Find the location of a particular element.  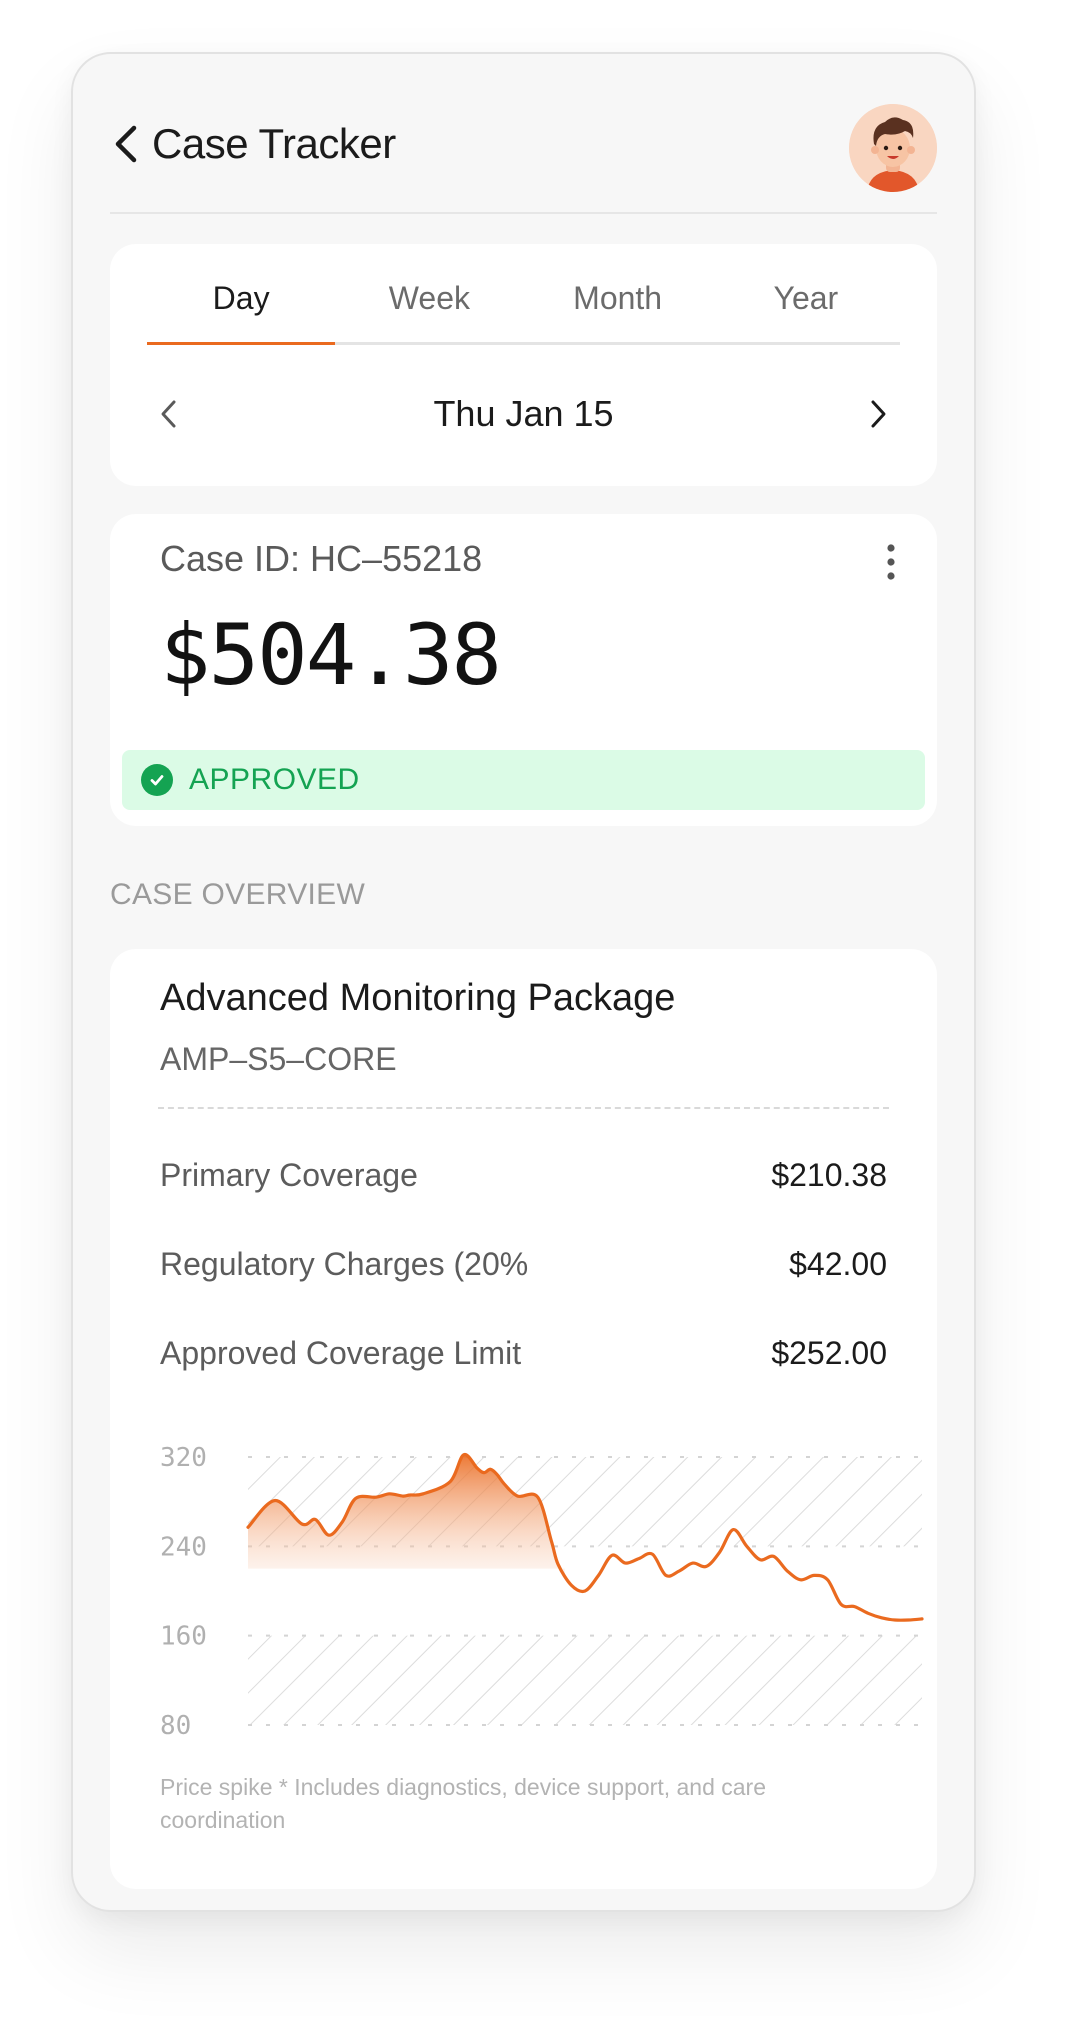

more-options-icon is located at coordinates (891, 562).